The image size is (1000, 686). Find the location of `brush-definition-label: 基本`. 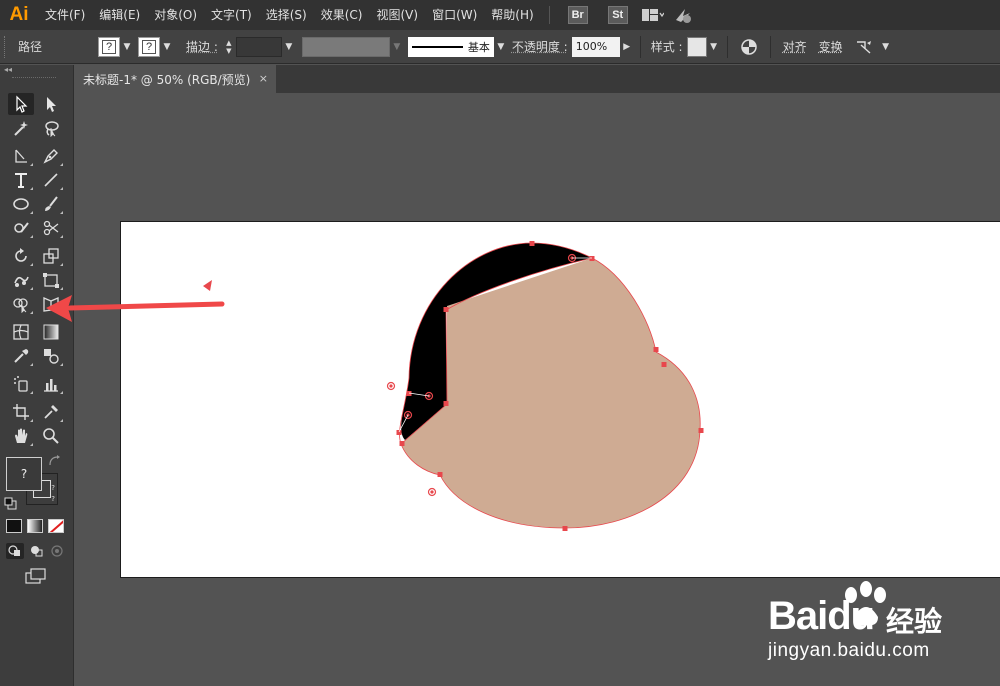

brush-definition-label: 基本 is located at coordinates (478, 47).